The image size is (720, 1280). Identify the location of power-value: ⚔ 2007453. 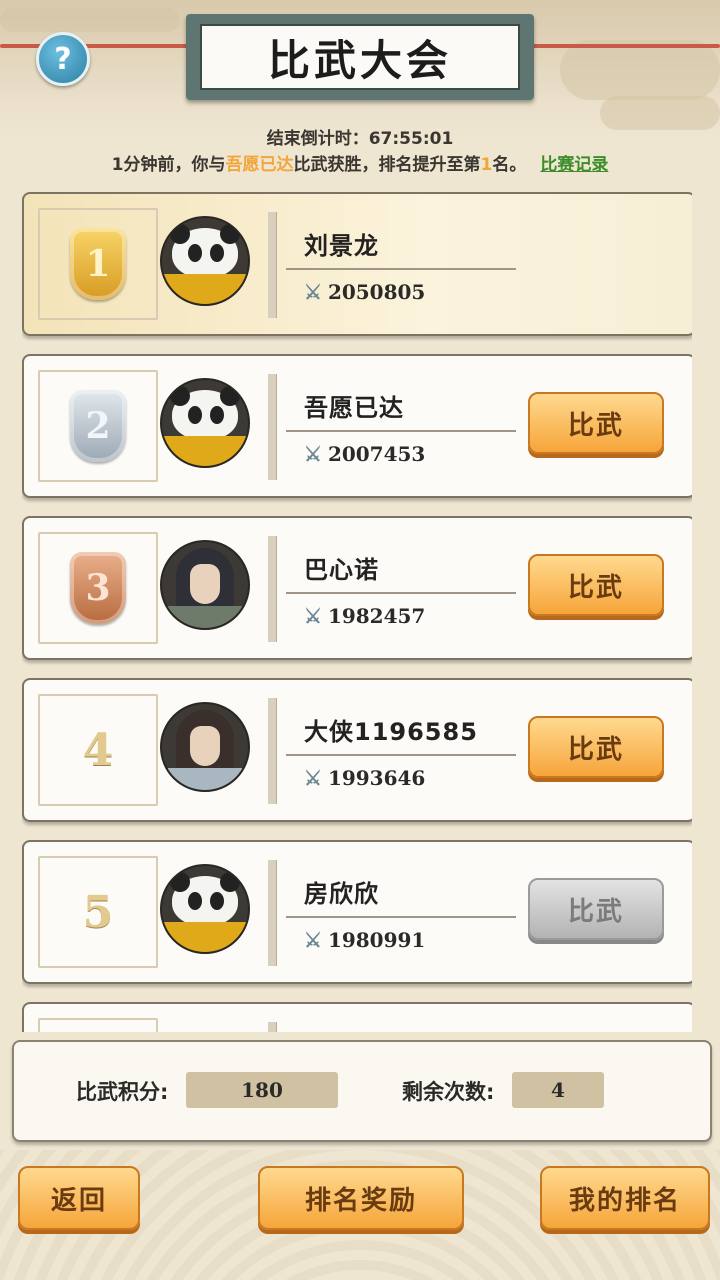
(364, 454).